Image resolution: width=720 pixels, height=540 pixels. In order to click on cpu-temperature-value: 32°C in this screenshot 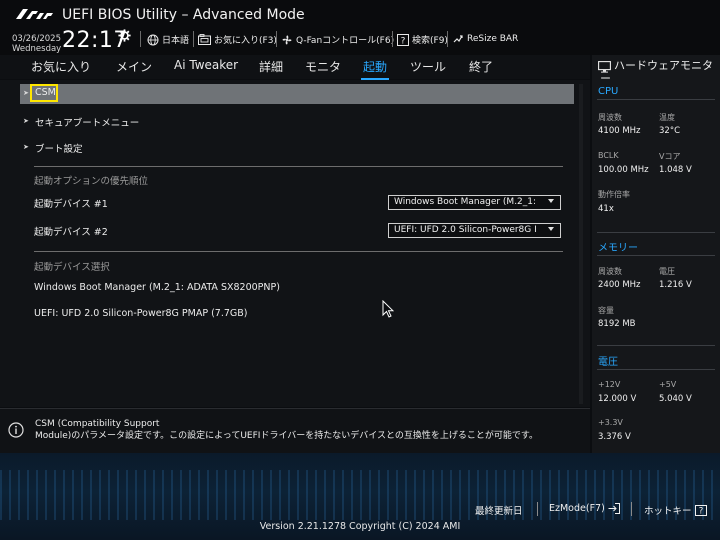, I will do `click(670, 131)`.